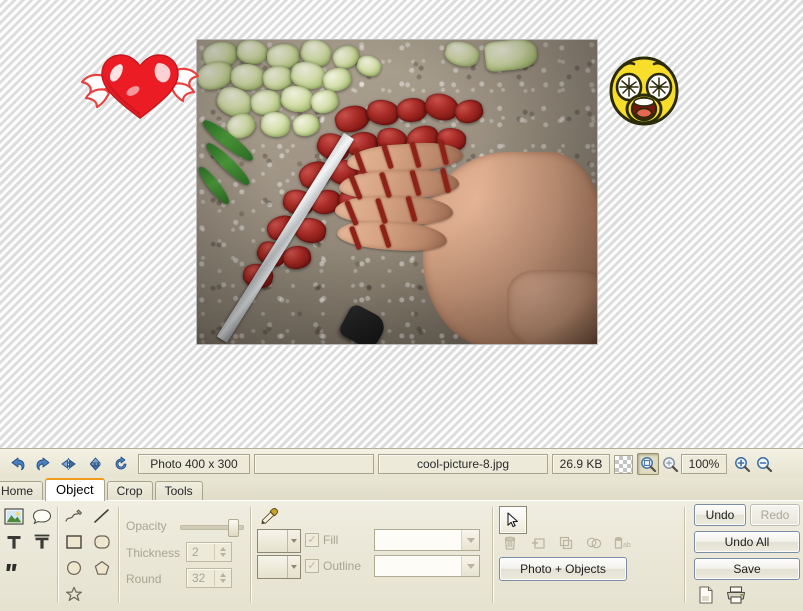 The width and height of the screenshot is (803, 611). What do you see at coordinates (95, 464) in the screenshot?
I see `flip-vertical-icon` at bounding box center [95, 464].